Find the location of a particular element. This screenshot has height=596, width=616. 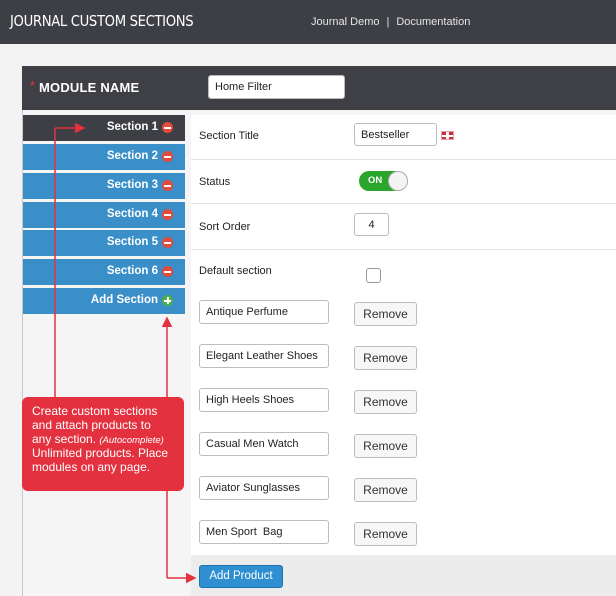

add-section-button: Add Section is located at coordinates (104, 301).